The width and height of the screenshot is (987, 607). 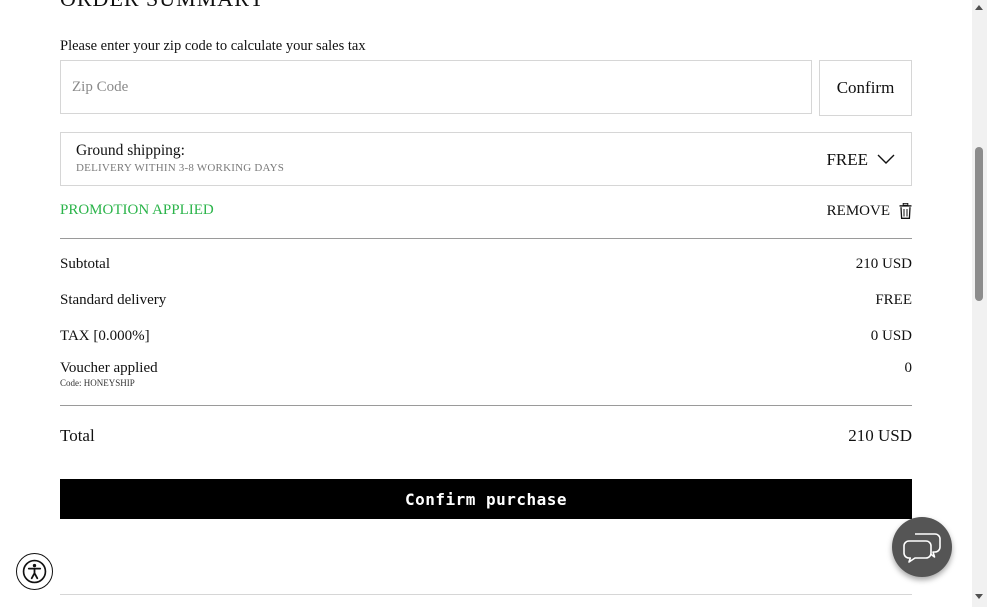 What do you see at coordinates (130, 150) in the screenshot?
I see `shipping-method-title: Ground shipping:` at bounding box center [130, 150].